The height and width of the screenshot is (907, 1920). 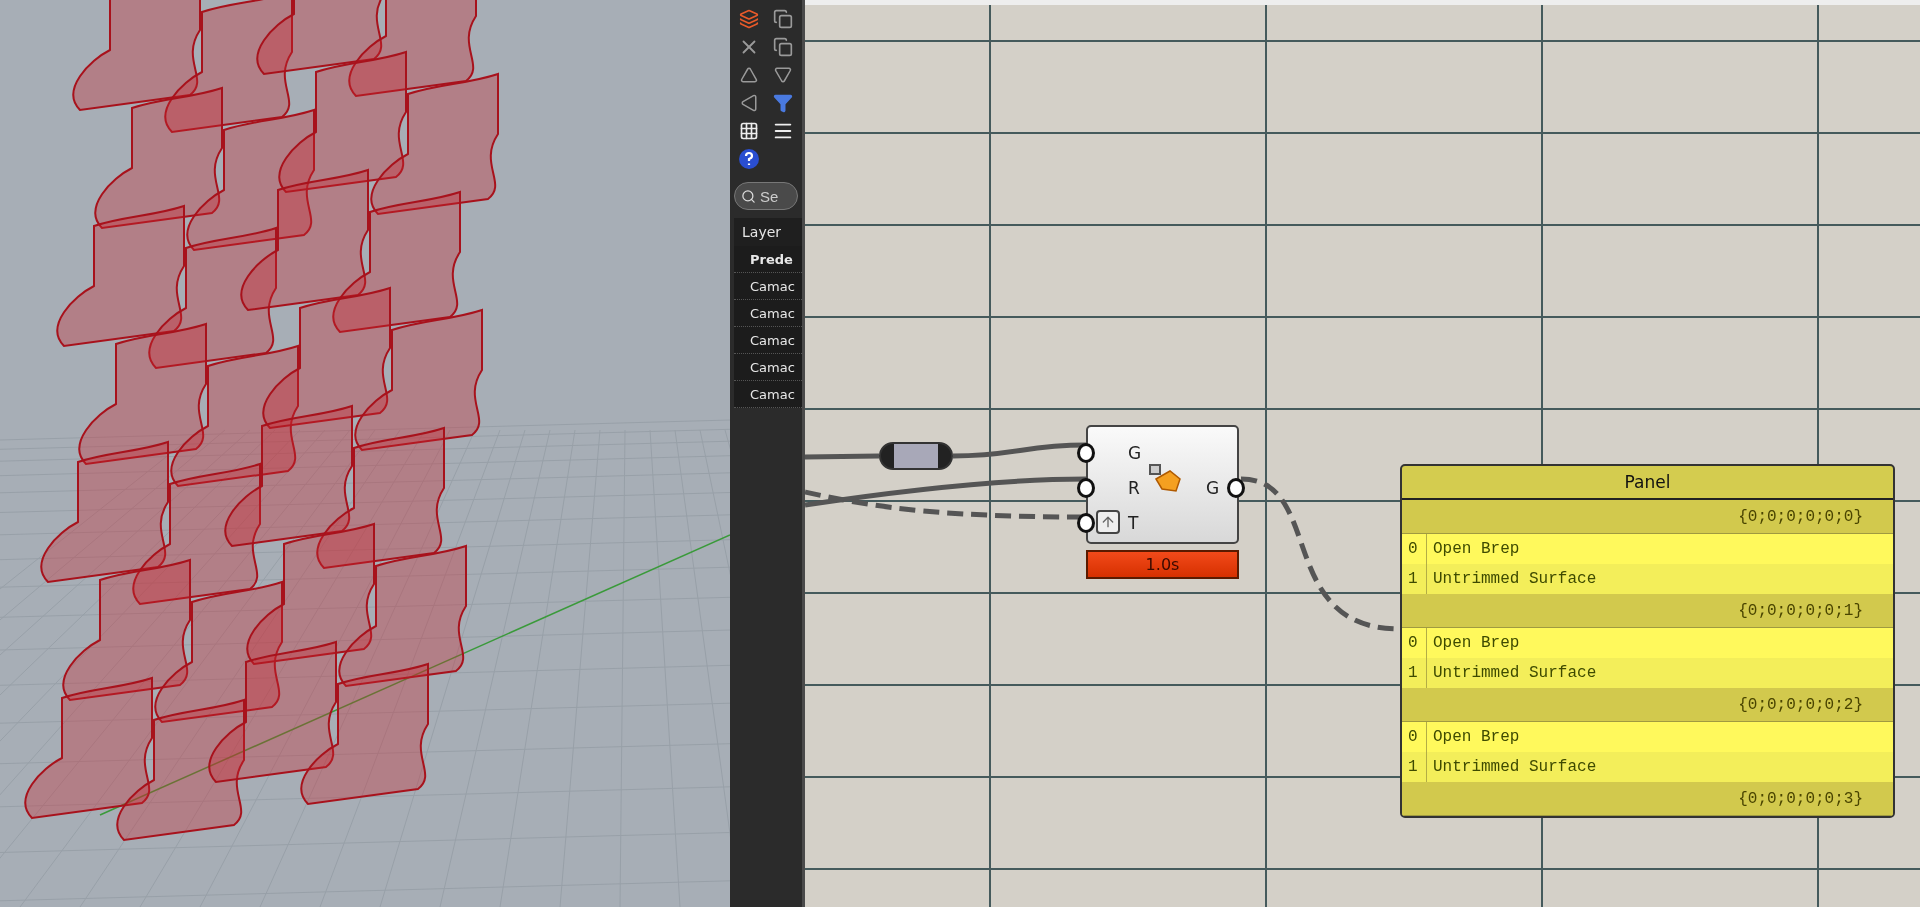 What do you see at coordinates (1165, 478) in the screenshot?
I see `component-icon` at bounding box center [1165, 478].